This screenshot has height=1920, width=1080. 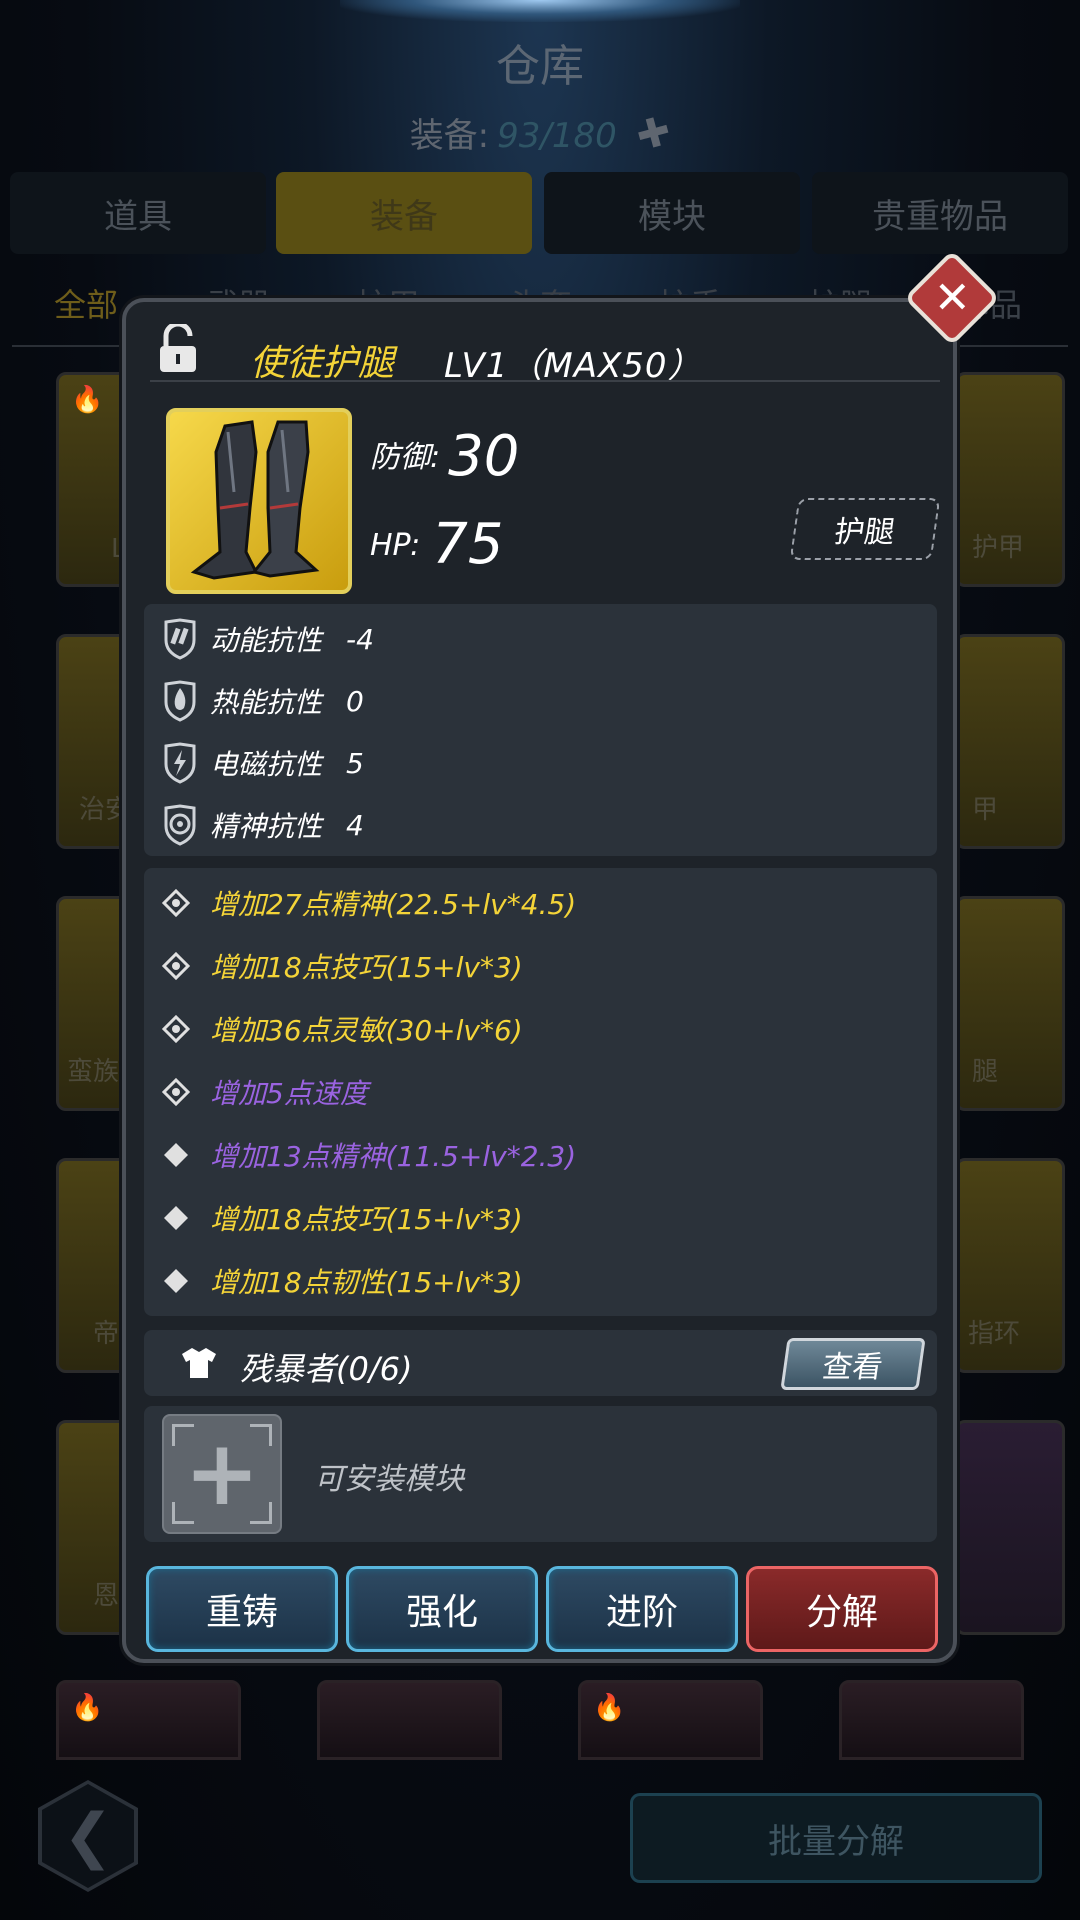 What do you see at coordinates (540, 730) in the screenshot?
I see `resistance-panel: 动能抗性 -4 热能抗性 0 电磁抗性 5 精神抗性 4` at bounding box center [540, 730].